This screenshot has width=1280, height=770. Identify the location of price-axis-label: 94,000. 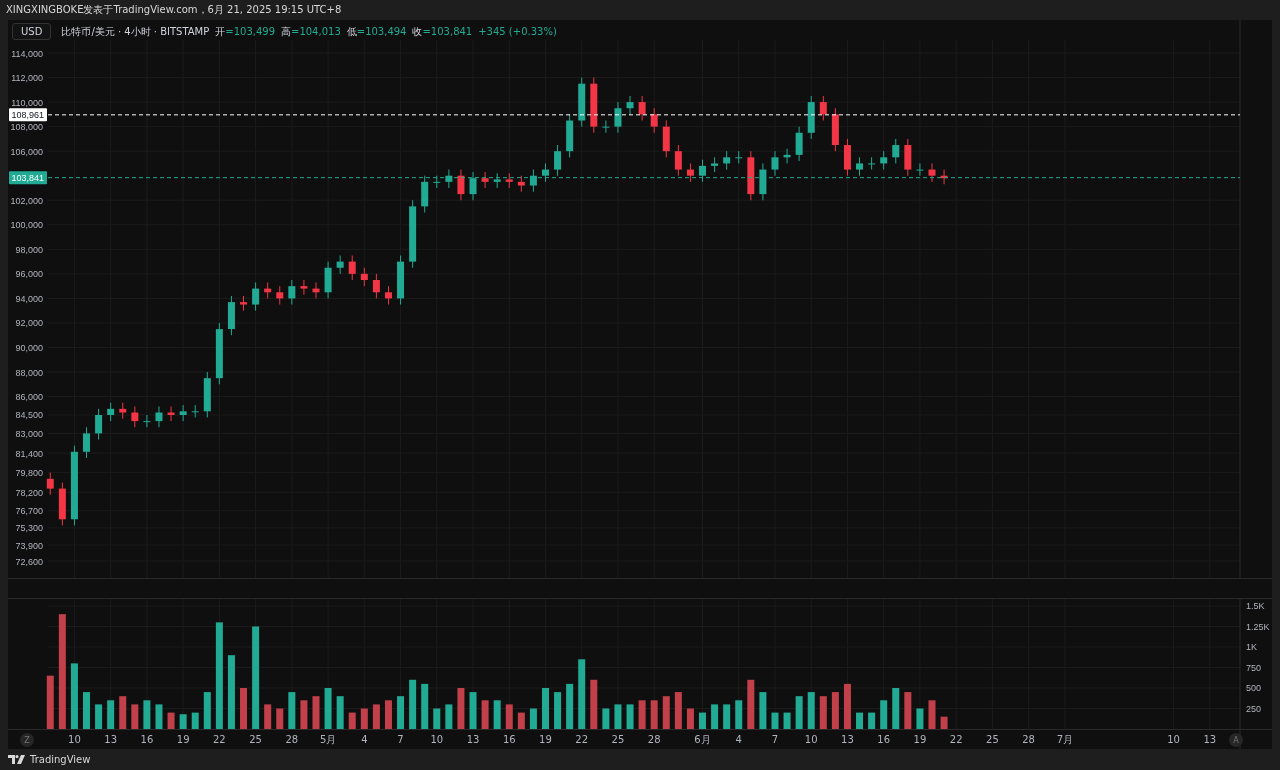
(29, 298).